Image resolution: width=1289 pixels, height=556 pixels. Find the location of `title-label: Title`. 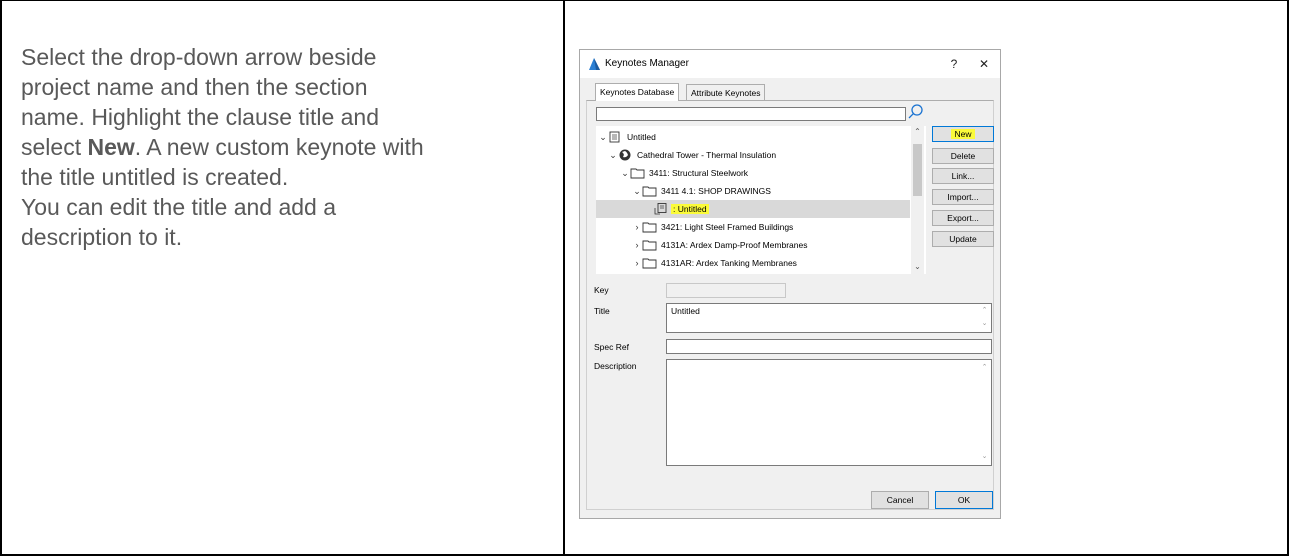

title-label: Title is located at coordinates (602, 311).